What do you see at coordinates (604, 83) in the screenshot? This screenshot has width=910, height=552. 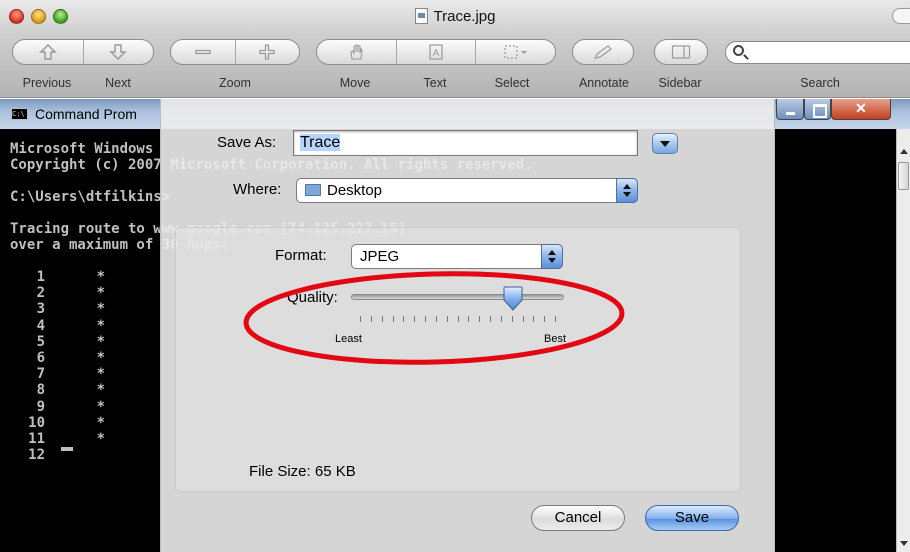 I see `annotate-label: Annotate` at bounding box center [604, 83].